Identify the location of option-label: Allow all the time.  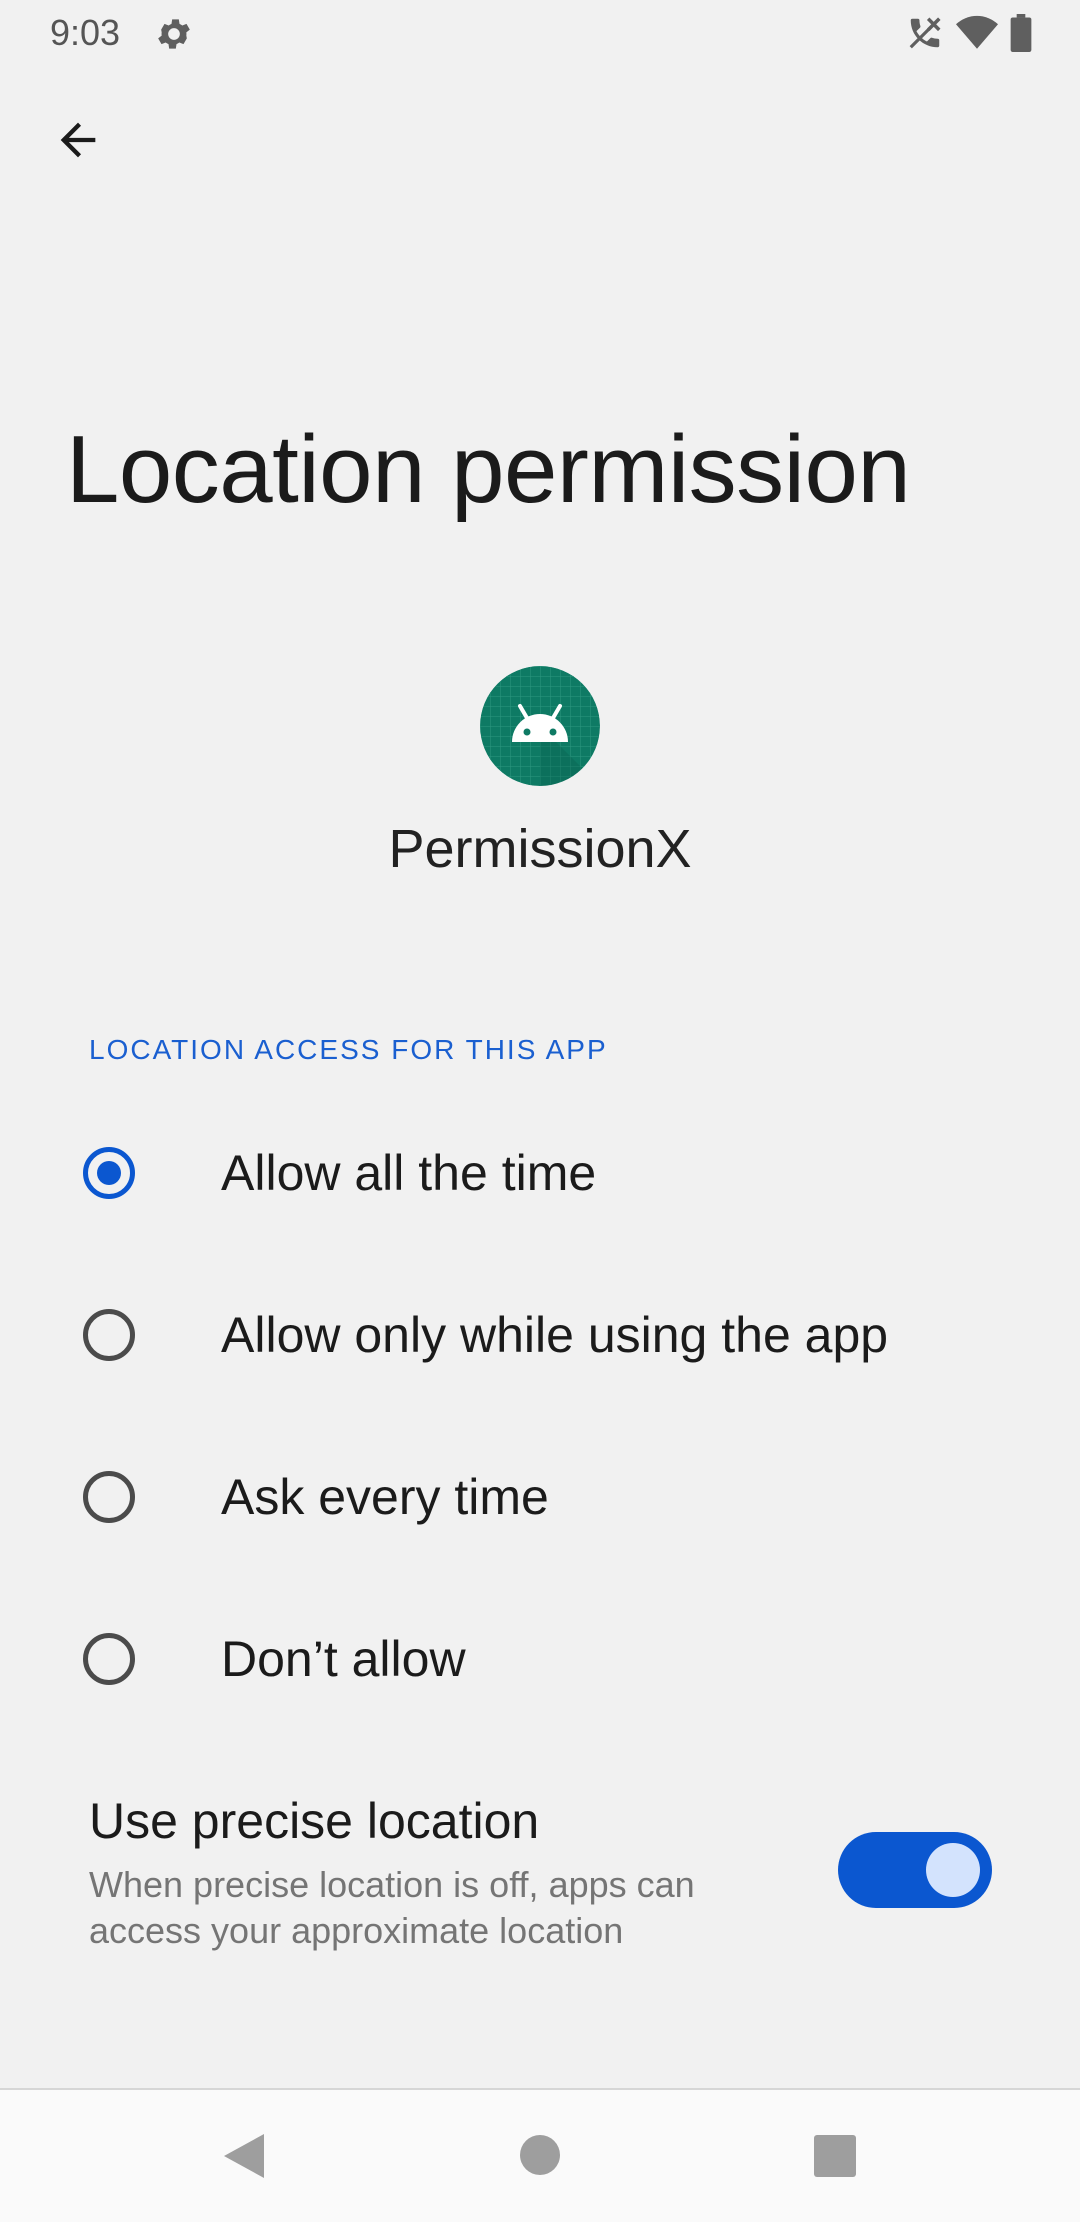
(409, 1173).